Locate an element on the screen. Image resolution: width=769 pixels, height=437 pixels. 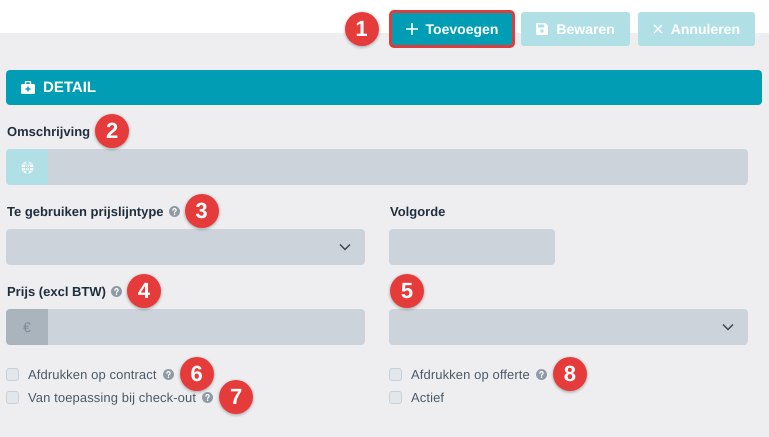
field-label: Te gebruiken prijslijntype is located at coordinates (85, 211).